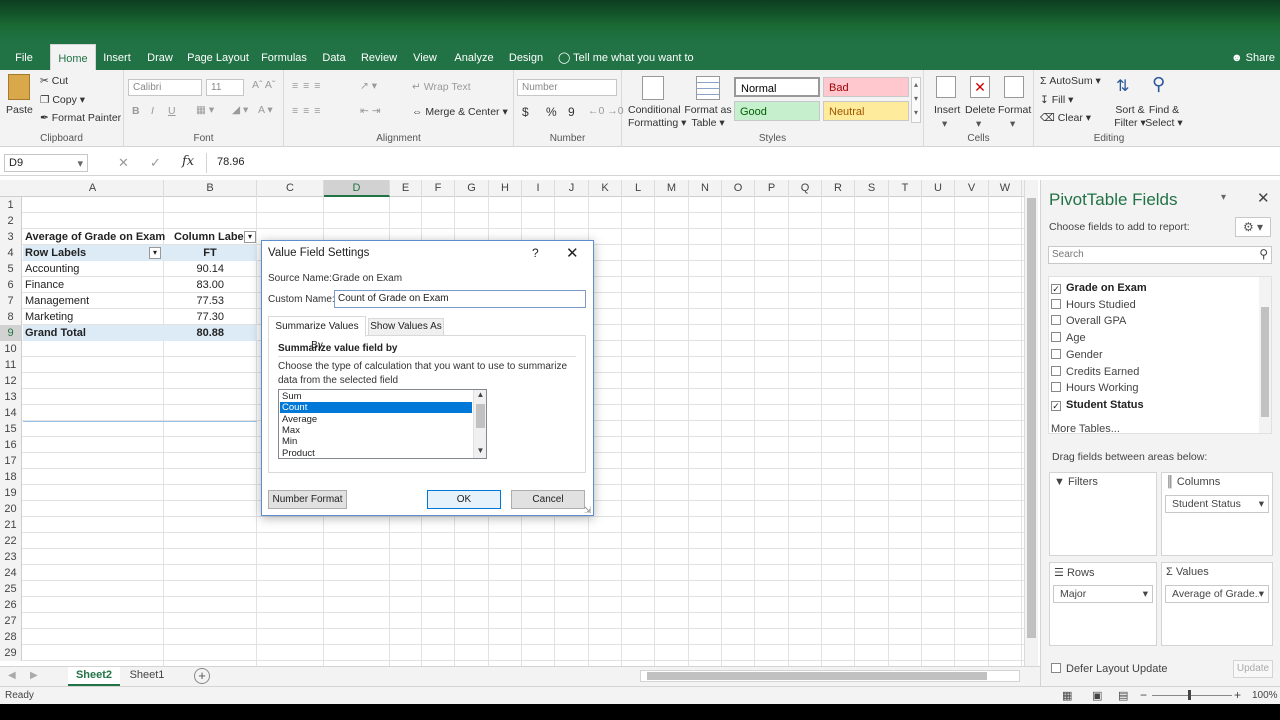 The height and width of the screenshot is (720, 1280). What do you see at coordinates (1143, 695) in the screenshot?
I see `zoom-out-icon: −` at bounding box center [1143, 695].